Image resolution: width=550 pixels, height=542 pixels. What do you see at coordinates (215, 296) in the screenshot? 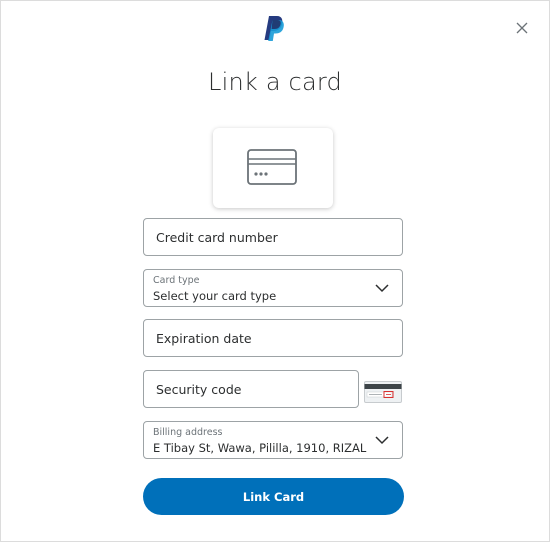
I see `card-type-value: Select your card type` at bounding box center [215, 296].